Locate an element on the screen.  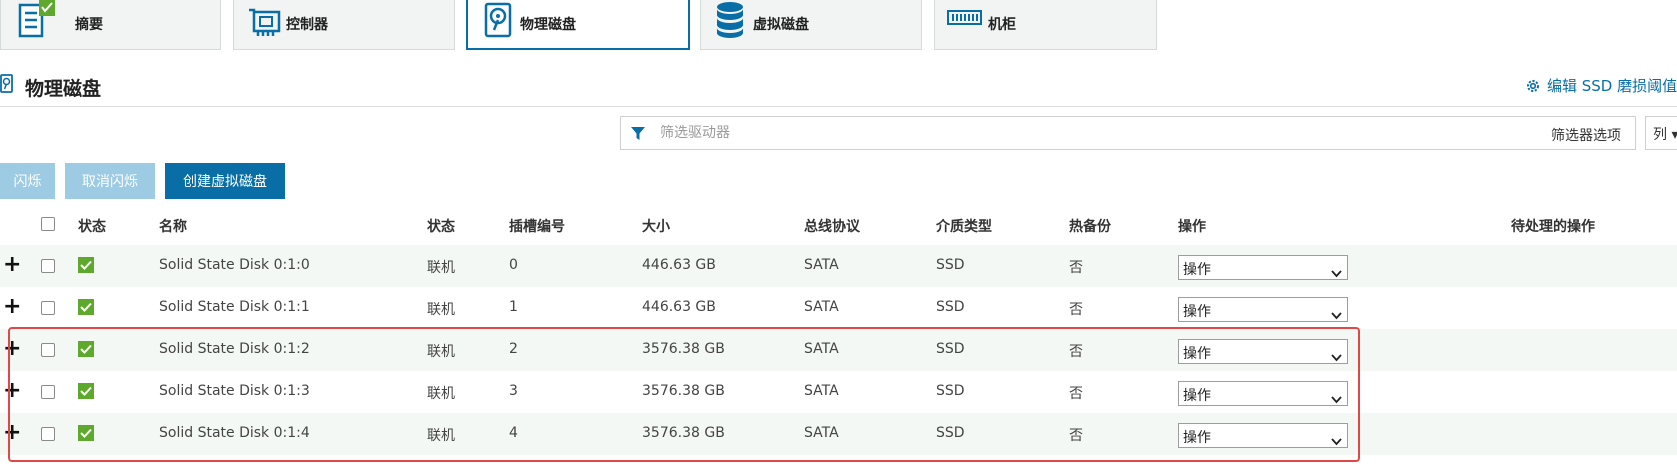
column-header-status: 状态 is located at coordinates (92, 226).